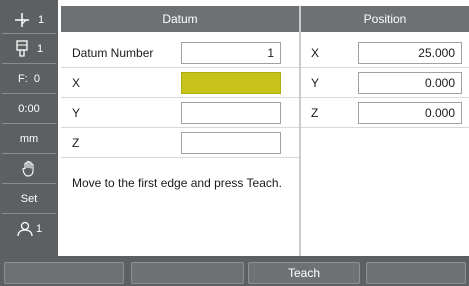 The width and height of the screenshot is (469, 286). Describe the element at coordinates (39, 229) in the screenshot. I see `operator-value: 1` at that location.